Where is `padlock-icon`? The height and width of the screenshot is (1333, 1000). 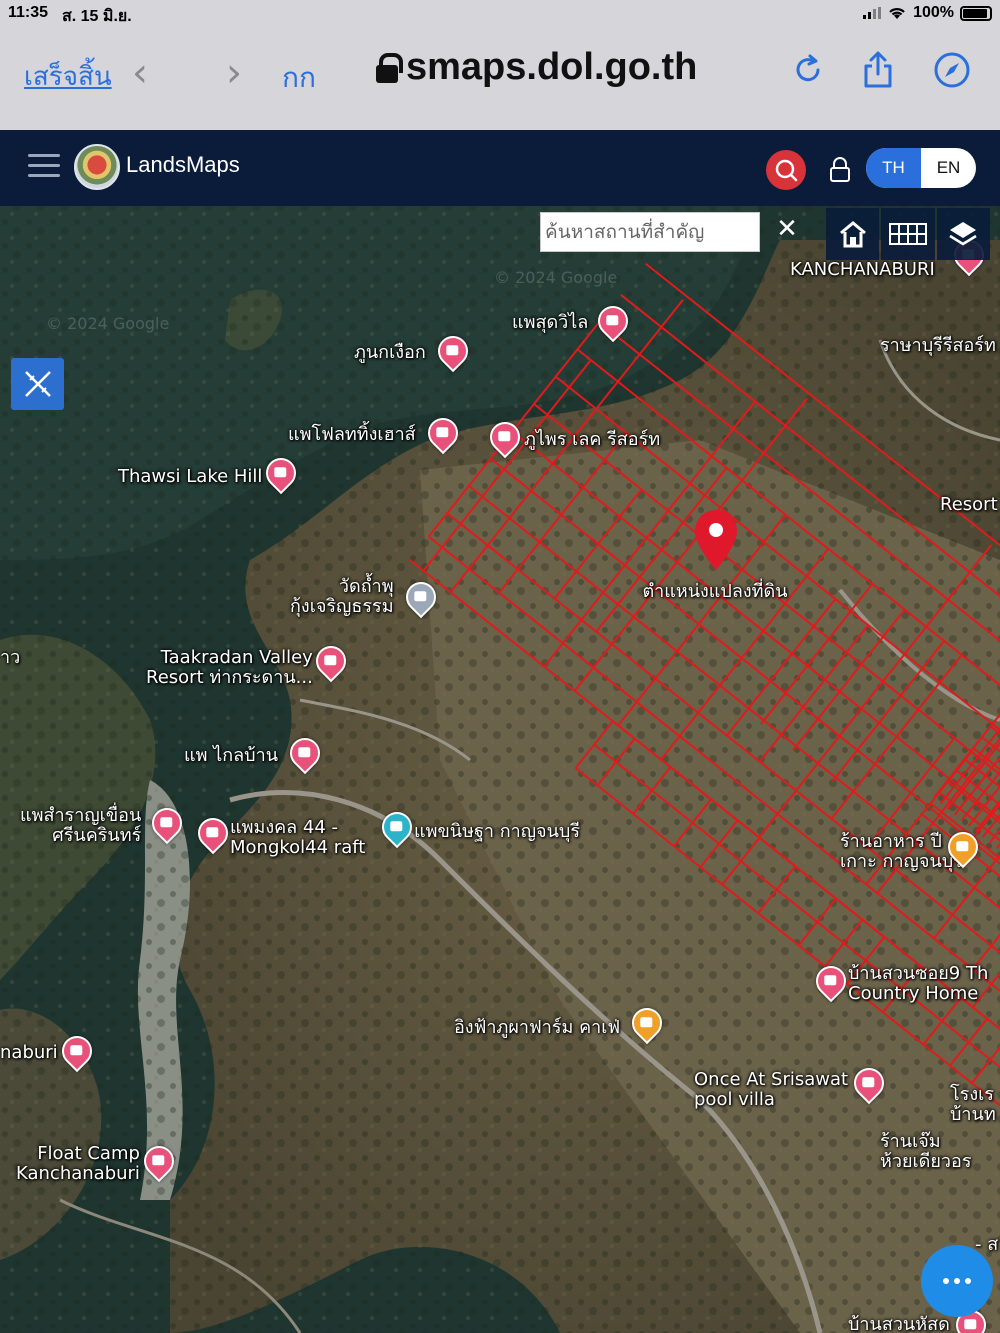 padlock-icon is located at coordinates (840, 170).